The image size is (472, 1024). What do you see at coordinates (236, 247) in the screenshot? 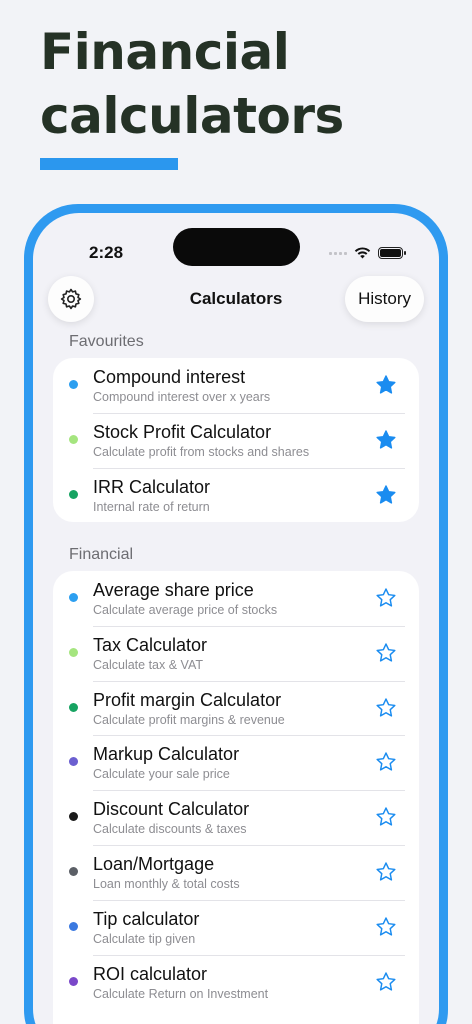
I see `dynamic-island` at bounding box center [236, 247].